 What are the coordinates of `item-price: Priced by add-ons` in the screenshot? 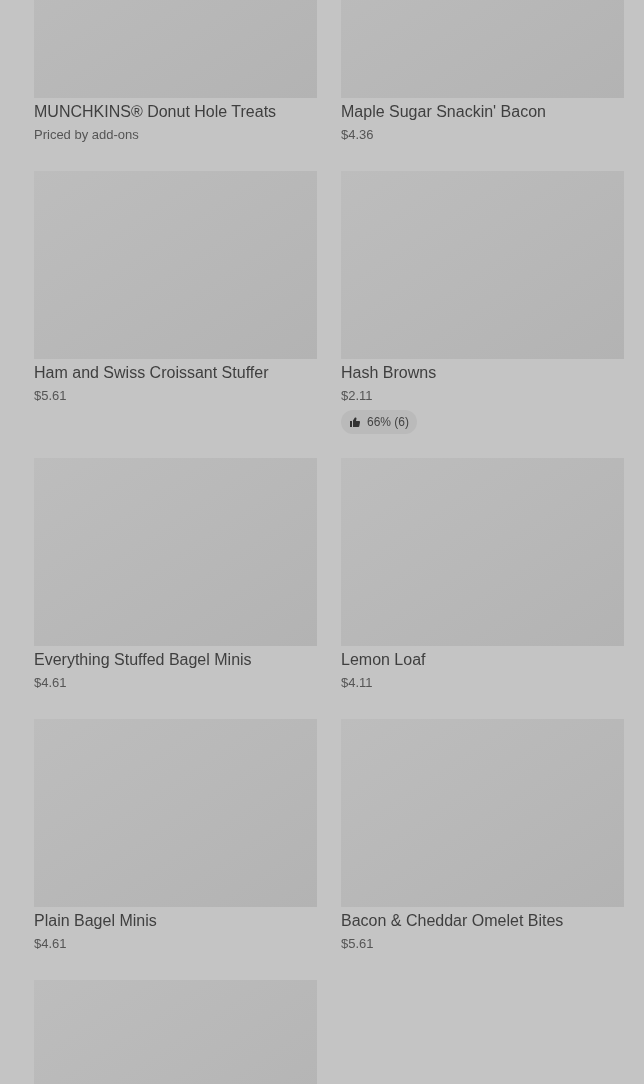 It's located at (86, 135).